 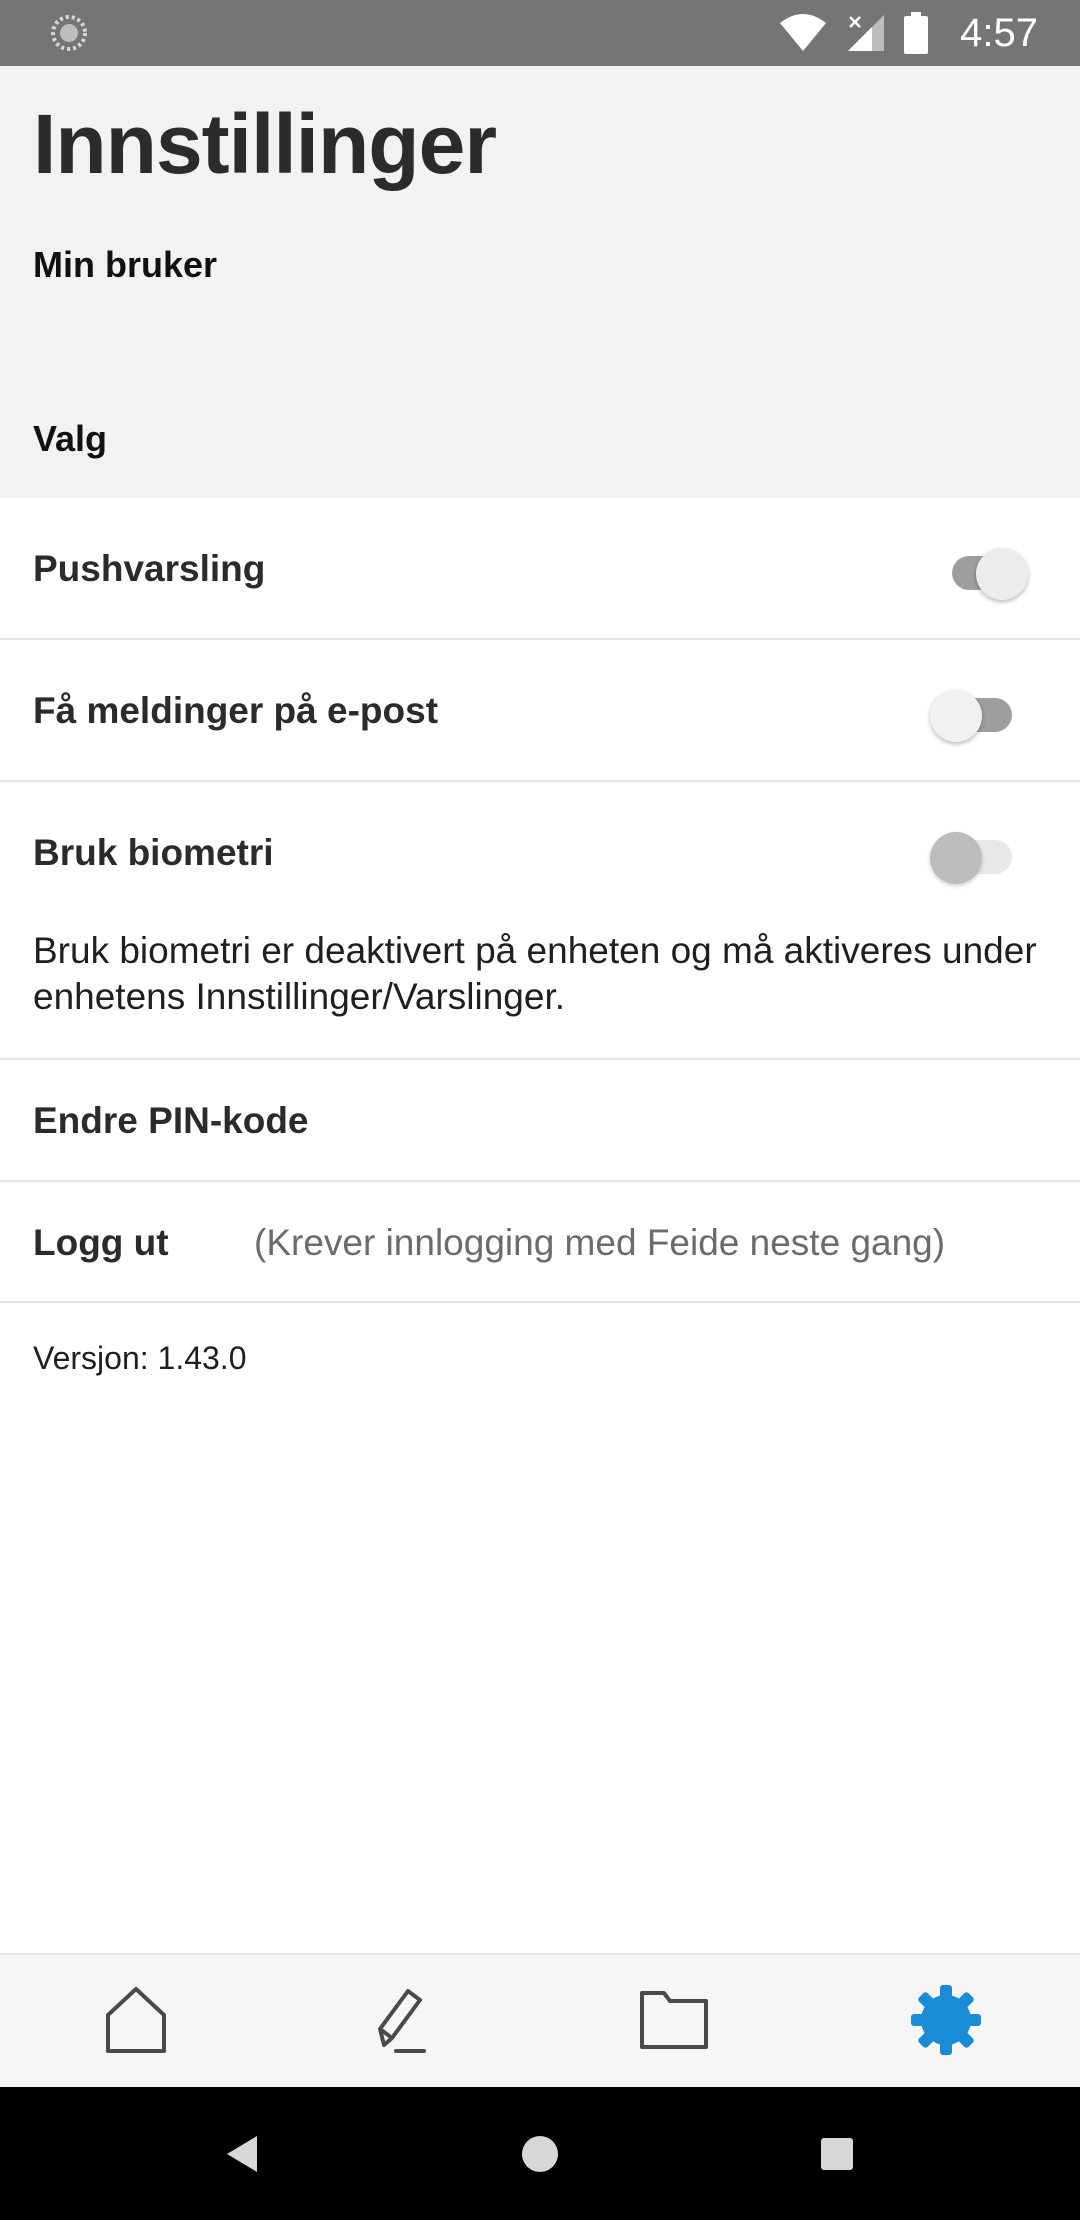 I want to click on battery-icon, so click(x=916, y=33).